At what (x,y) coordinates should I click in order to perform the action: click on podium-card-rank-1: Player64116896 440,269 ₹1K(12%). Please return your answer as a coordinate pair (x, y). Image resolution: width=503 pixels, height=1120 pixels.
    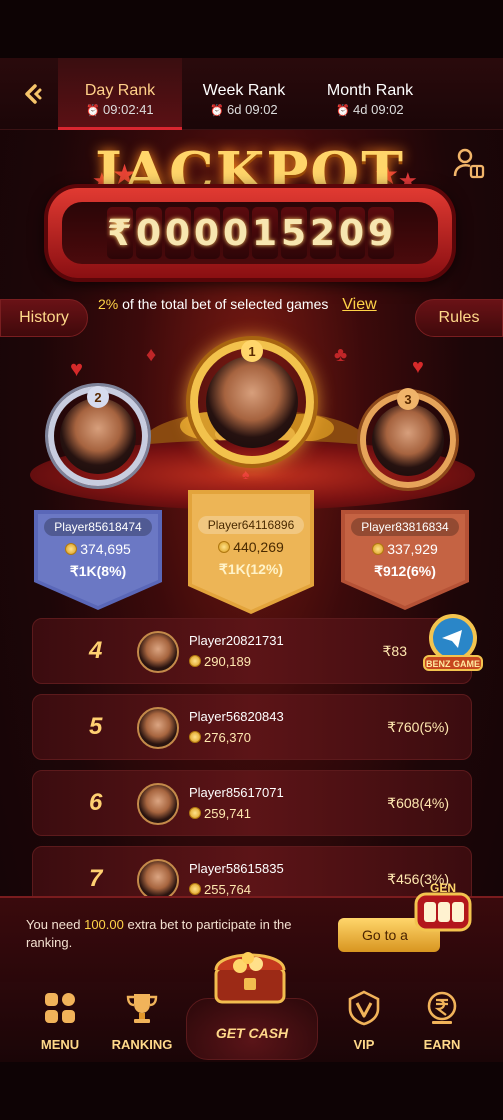
    Looking at the image, I should click on (251, 543).